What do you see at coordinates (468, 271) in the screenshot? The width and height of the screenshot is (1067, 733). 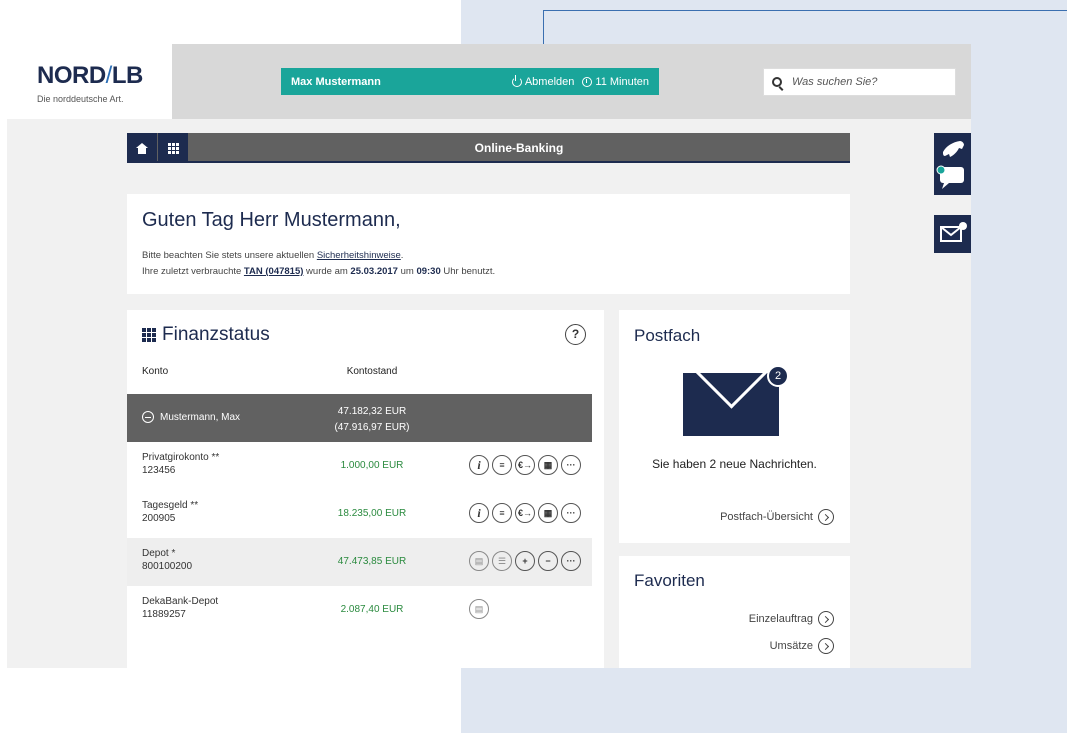 I see `notice-text: Uhr benutzt.` at bounding box center [468, 271].